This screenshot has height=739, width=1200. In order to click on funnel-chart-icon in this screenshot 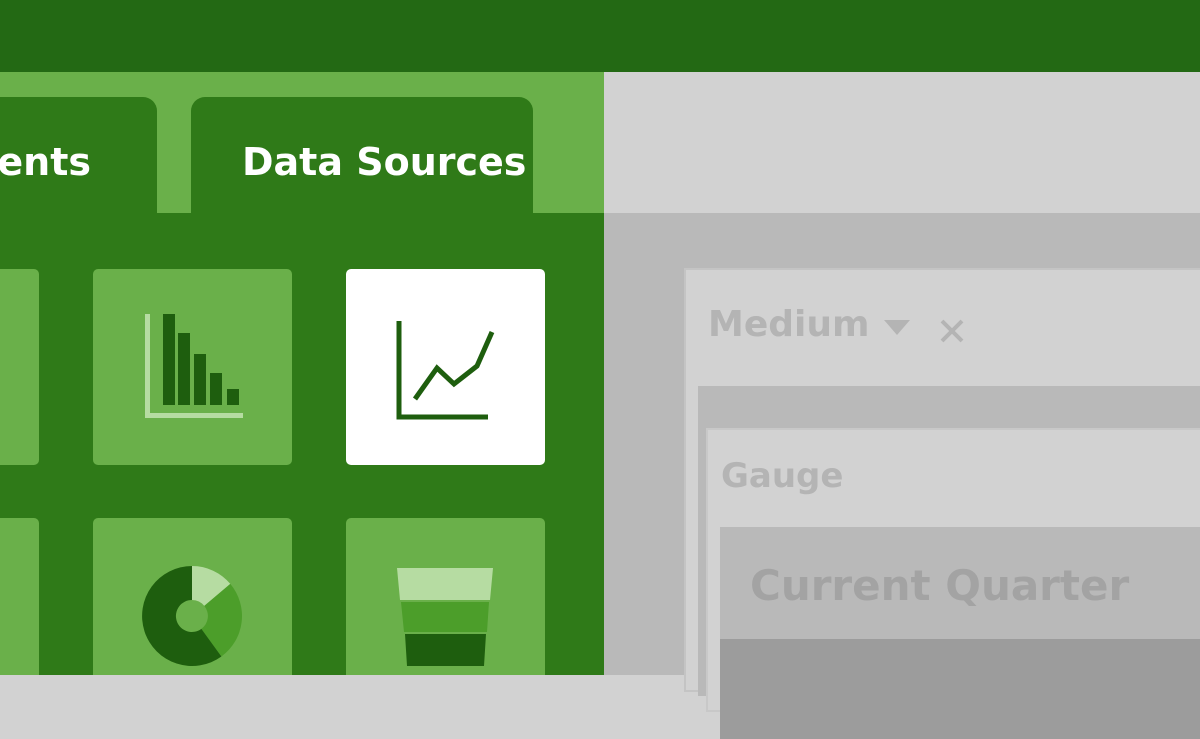, I will do `click(445, 617)`.